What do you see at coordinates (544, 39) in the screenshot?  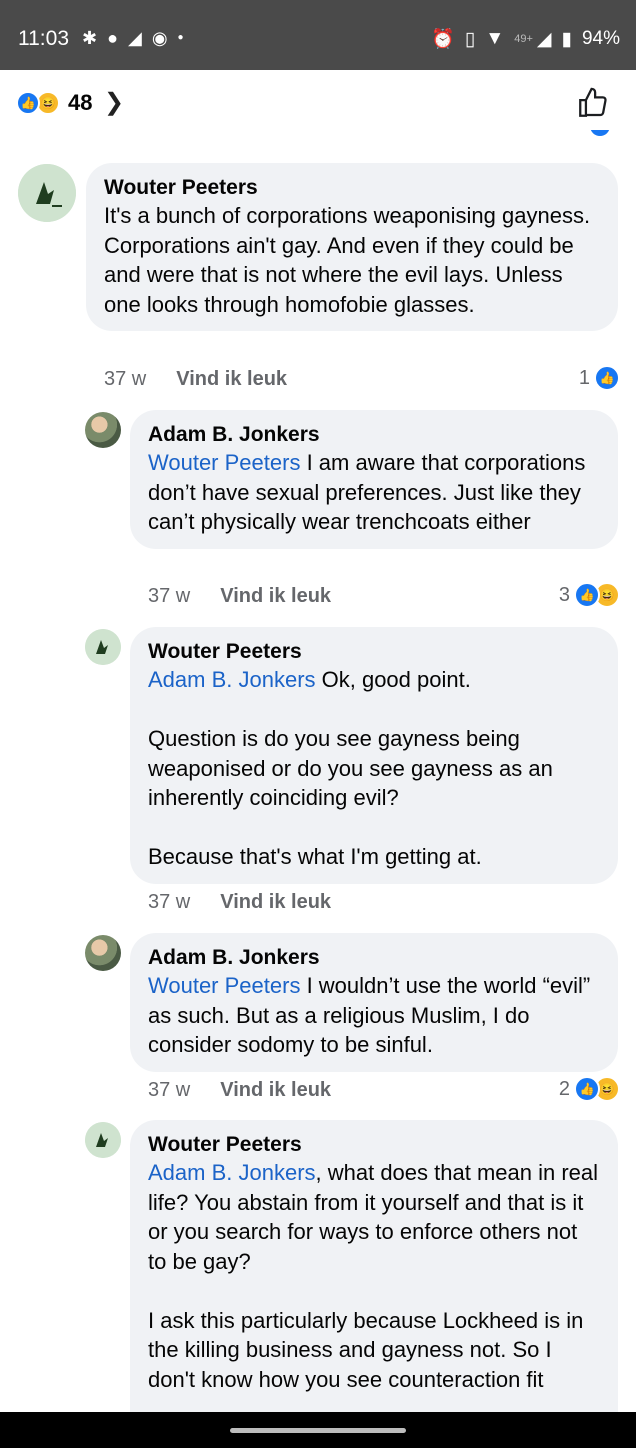 I see `signal-icon: ◢` at bounding box center [544, 39].